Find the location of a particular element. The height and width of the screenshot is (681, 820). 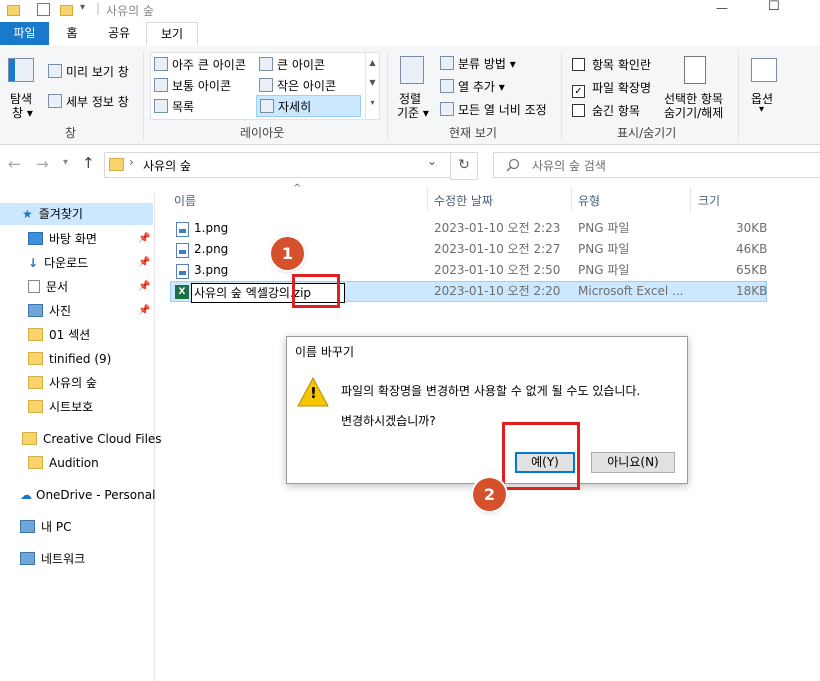

layout-label: 보통 아이콘 is located at coordinates (202, 86).